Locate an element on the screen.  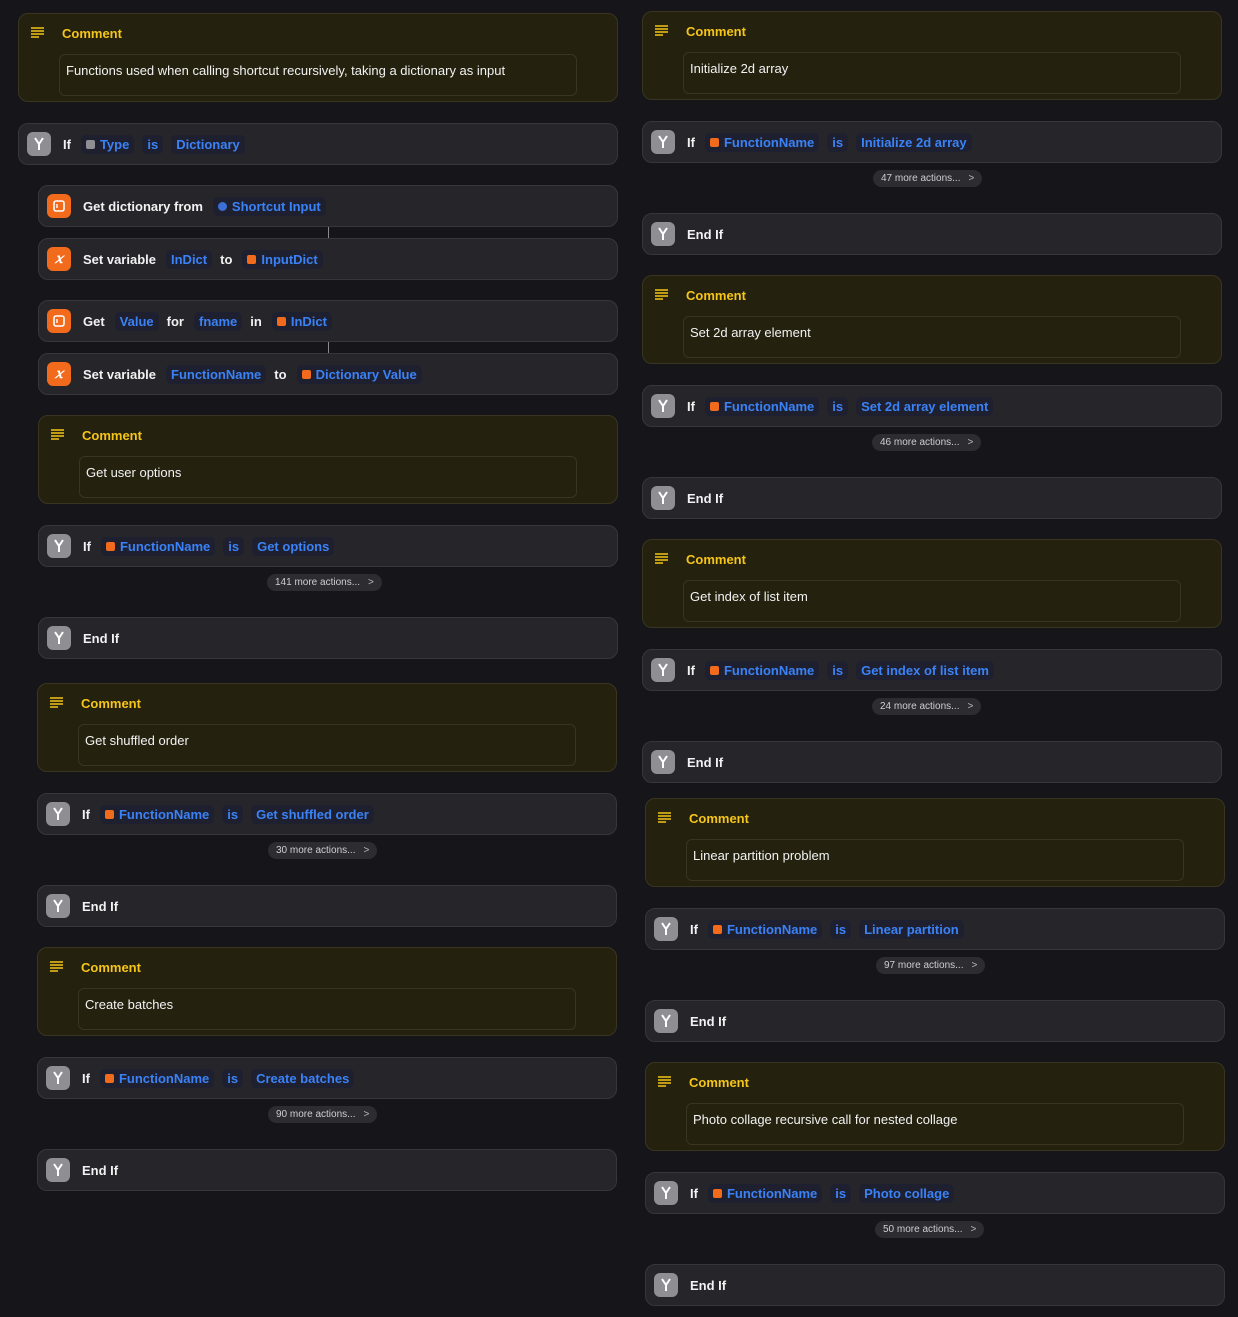
comment-text: Linear partition problem is located at coordinates (935, 860).